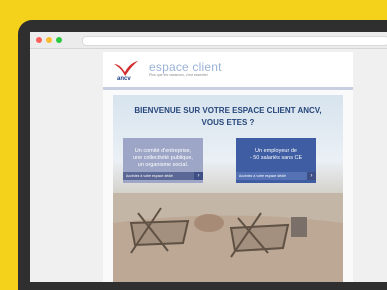 This screenshot has height=290, width=387. Describe the element at coordinates (59, 40) in the screenshot. I see `maximize-window-icon` at that location.